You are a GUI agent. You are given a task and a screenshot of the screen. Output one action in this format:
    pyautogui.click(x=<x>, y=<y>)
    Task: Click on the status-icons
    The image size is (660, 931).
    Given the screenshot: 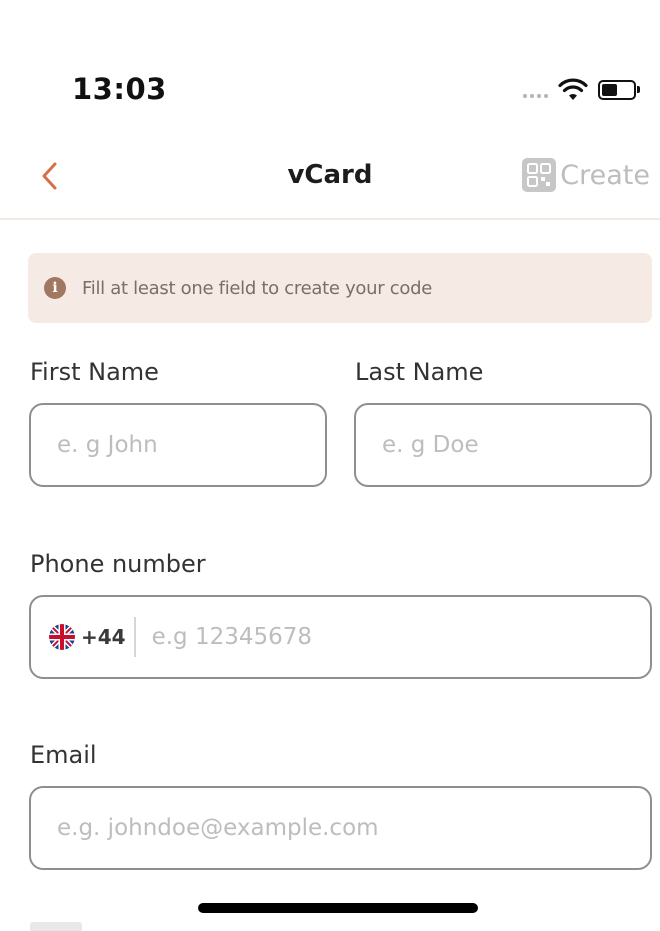 What is the action you would take?
    pyautogui.click(x=581, y=90)
    